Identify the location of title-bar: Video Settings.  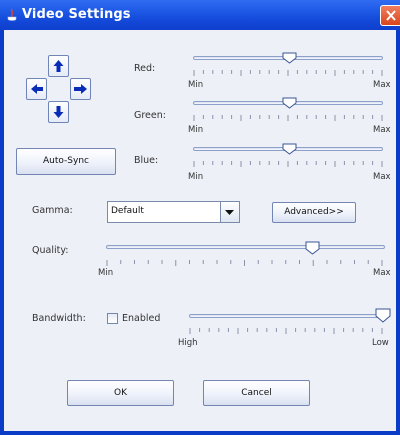
(200, 15).